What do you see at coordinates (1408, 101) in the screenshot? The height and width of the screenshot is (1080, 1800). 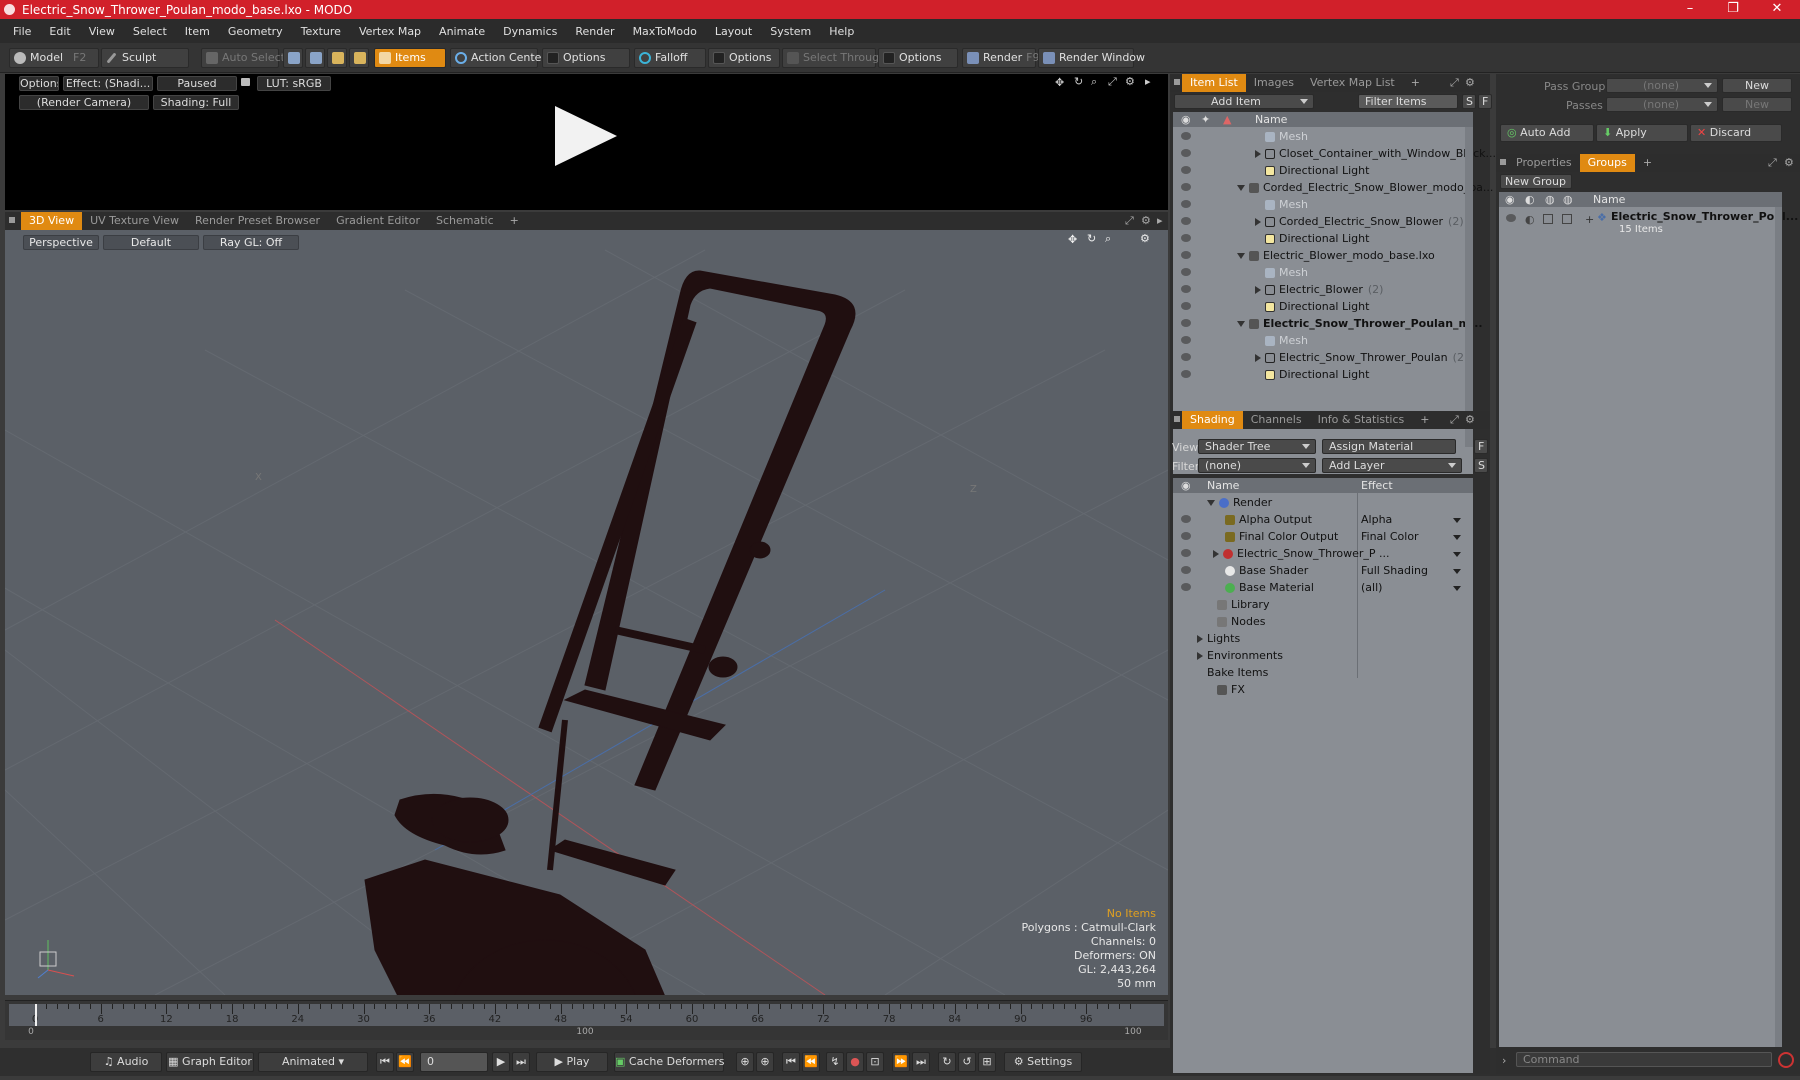 I see `filter-items-input: Filter Items` at bounding box center [1408, 101].